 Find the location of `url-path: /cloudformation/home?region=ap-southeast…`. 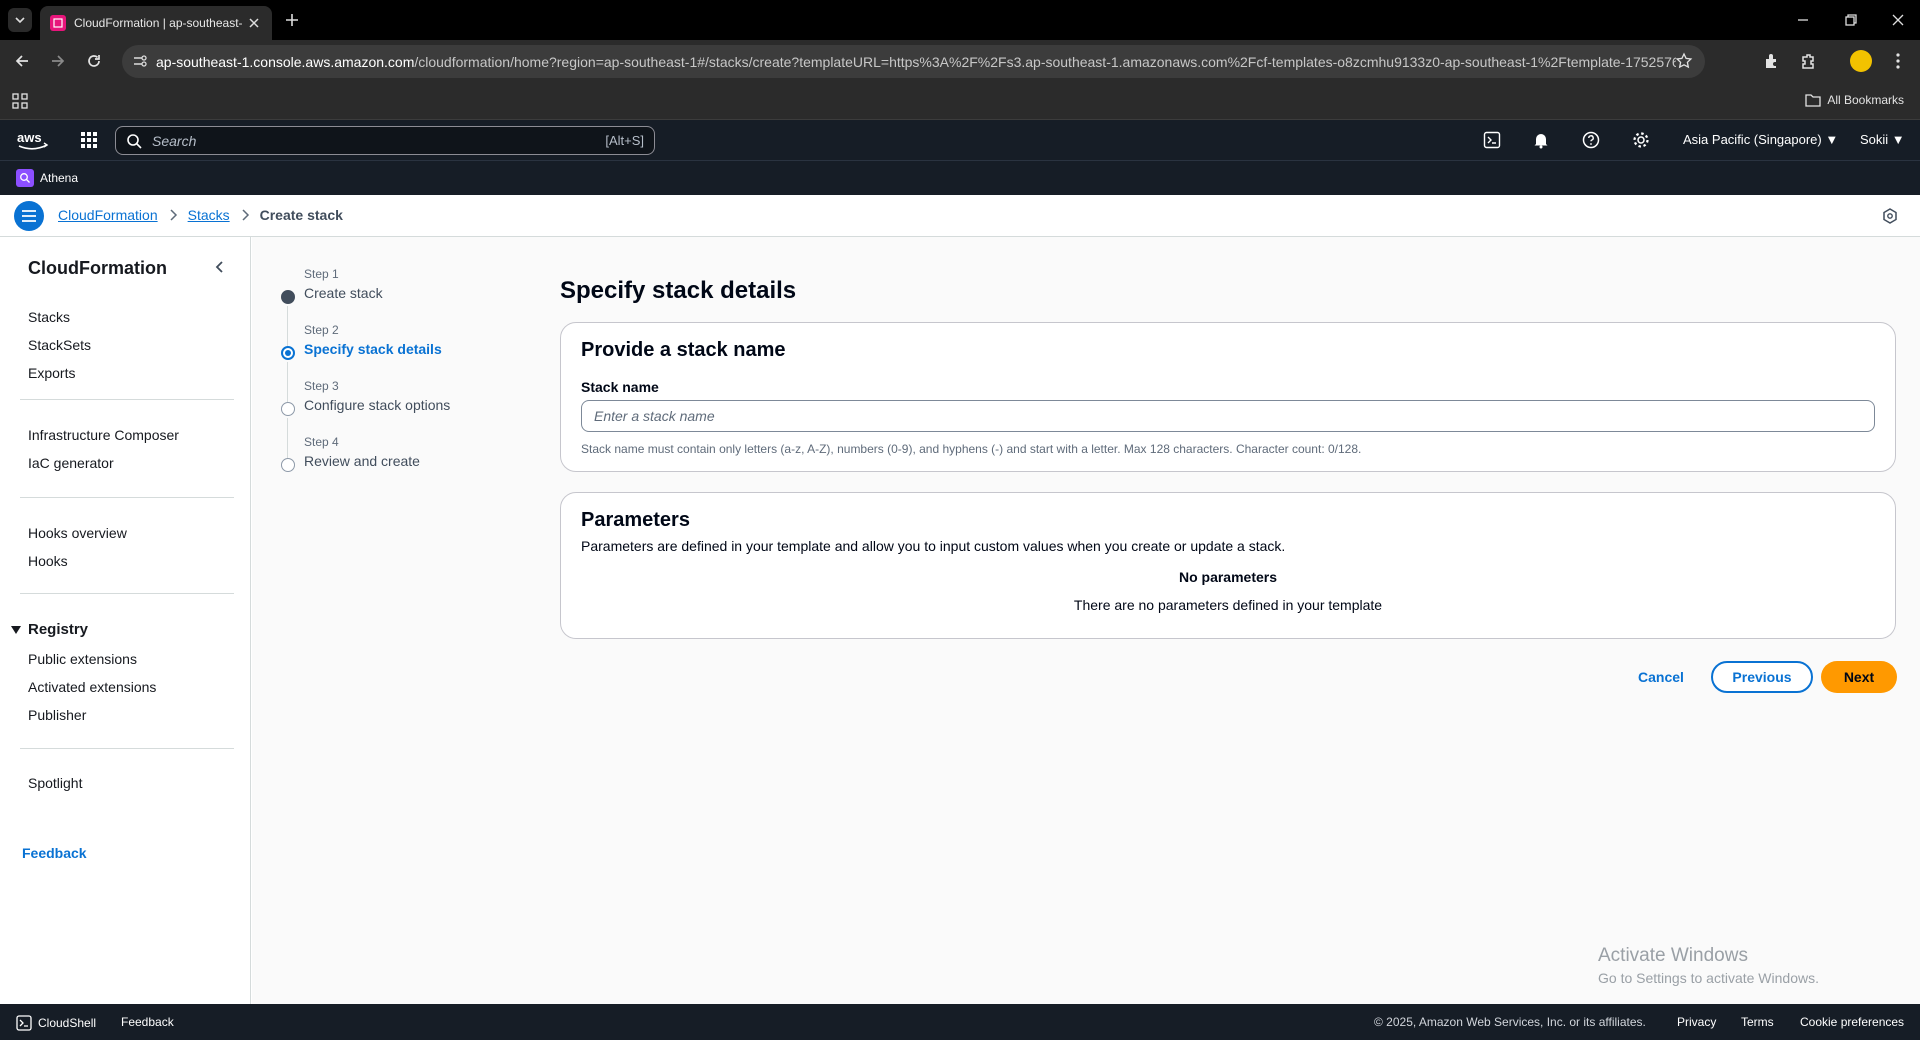

url-path: /cloudformation/home?region=ap-southeast… is located at coordinates (1045, 61).